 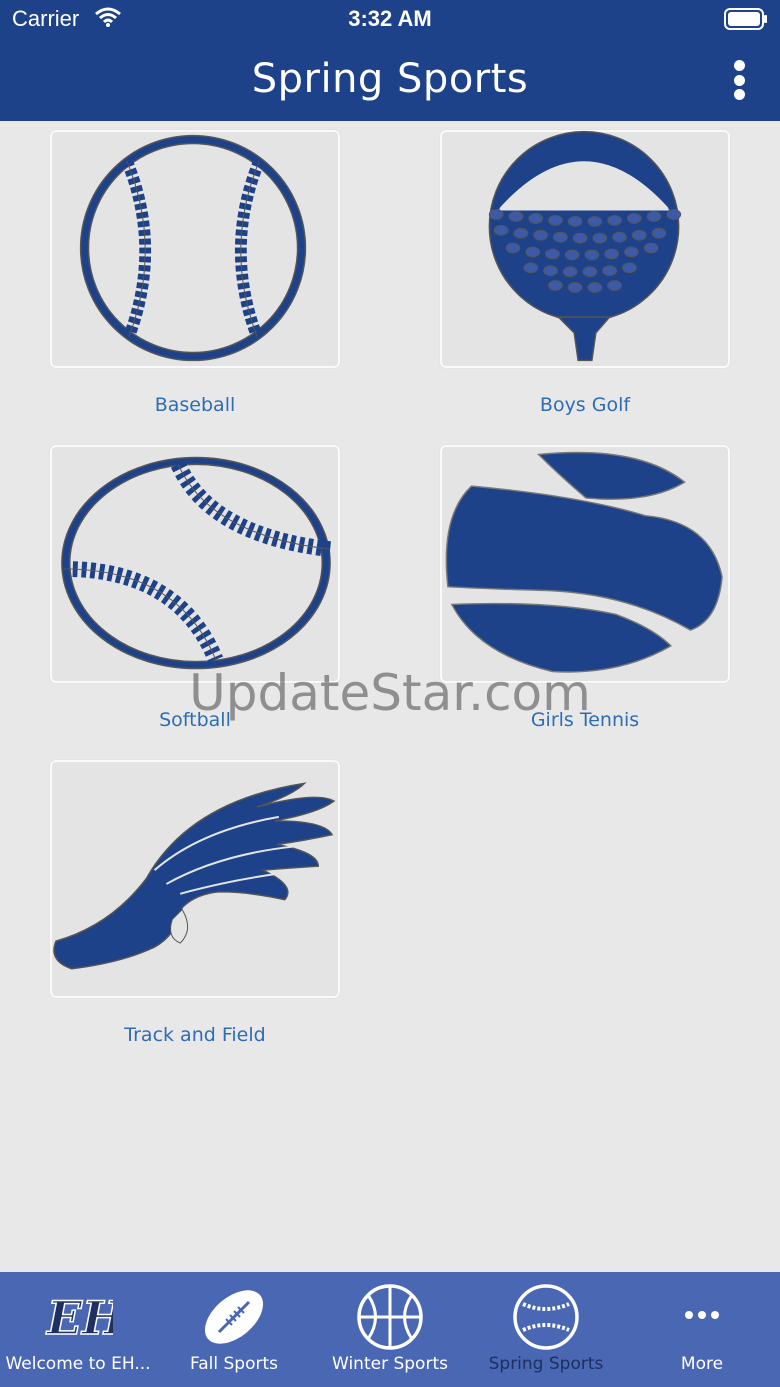 I want to click on status-bar: Carrier 3:32 AM, so click(x=390, y=20).